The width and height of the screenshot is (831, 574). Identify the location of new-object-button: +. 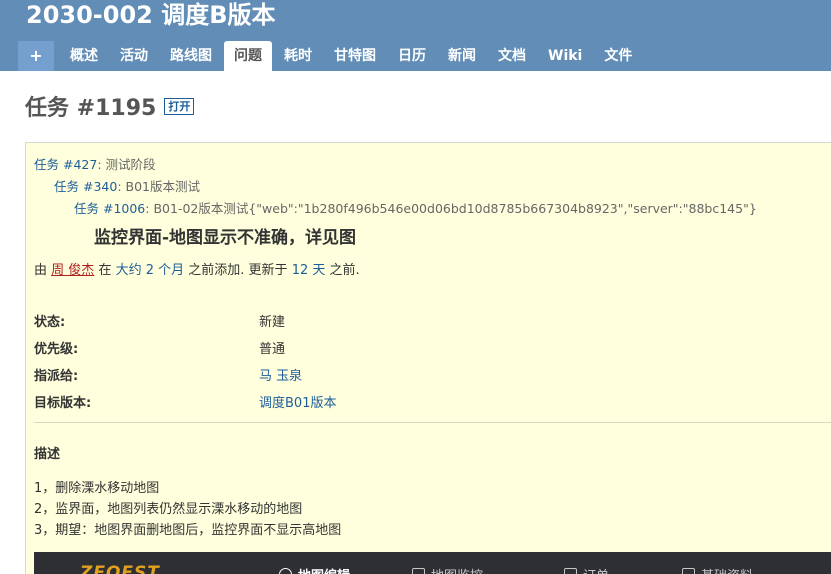
(36, 56).